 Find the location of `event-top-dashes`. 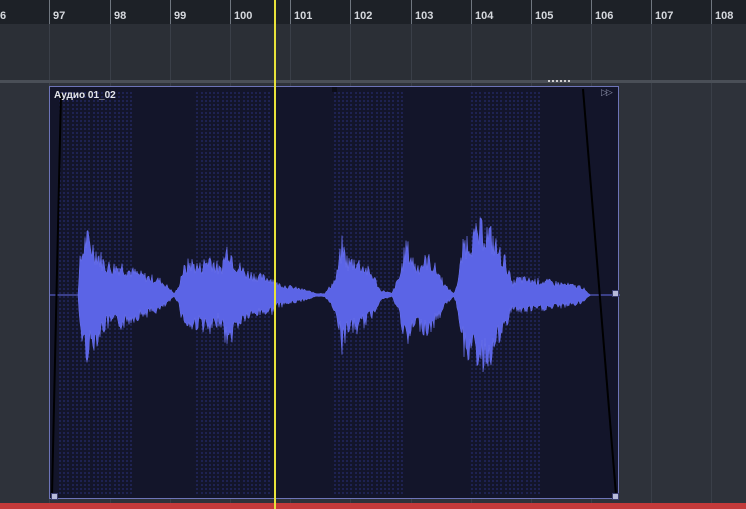

event-top-dashes is located at coordinates (559, 82).